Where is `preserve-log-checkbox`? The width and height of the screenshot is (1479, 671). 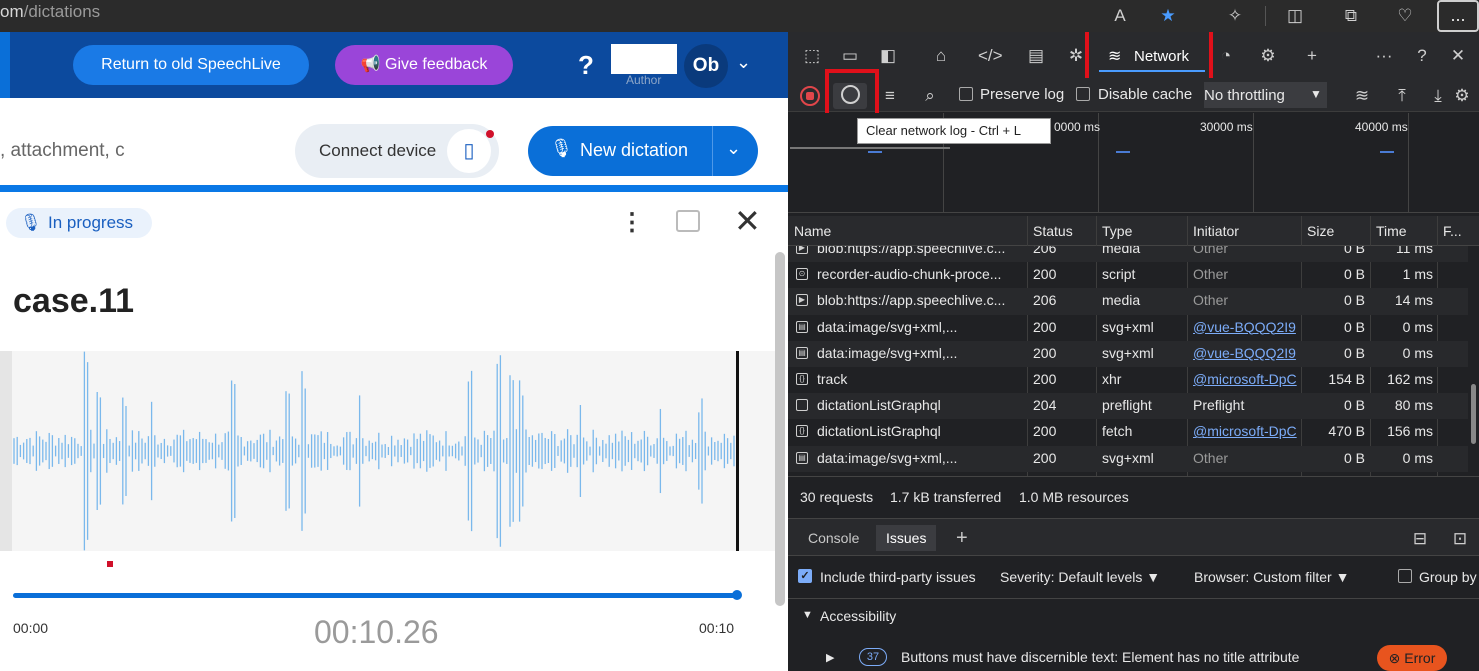 preserve-log-checkbox is located at coordinates (966, 94).